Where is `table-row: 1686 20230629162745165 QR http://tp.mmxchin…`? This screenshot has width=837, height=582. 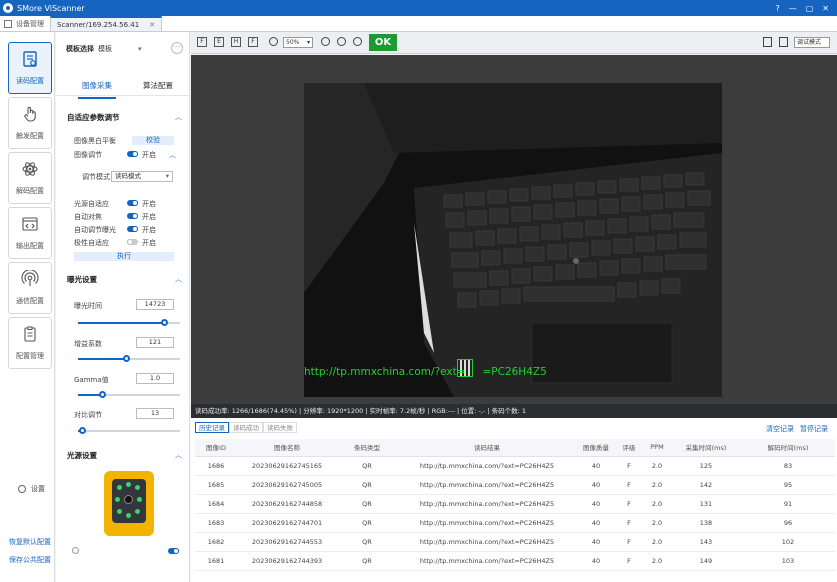 table-row: 1686 20230629162745165 QR http://tp.mmxchin… is located at coordinates (515, 466).